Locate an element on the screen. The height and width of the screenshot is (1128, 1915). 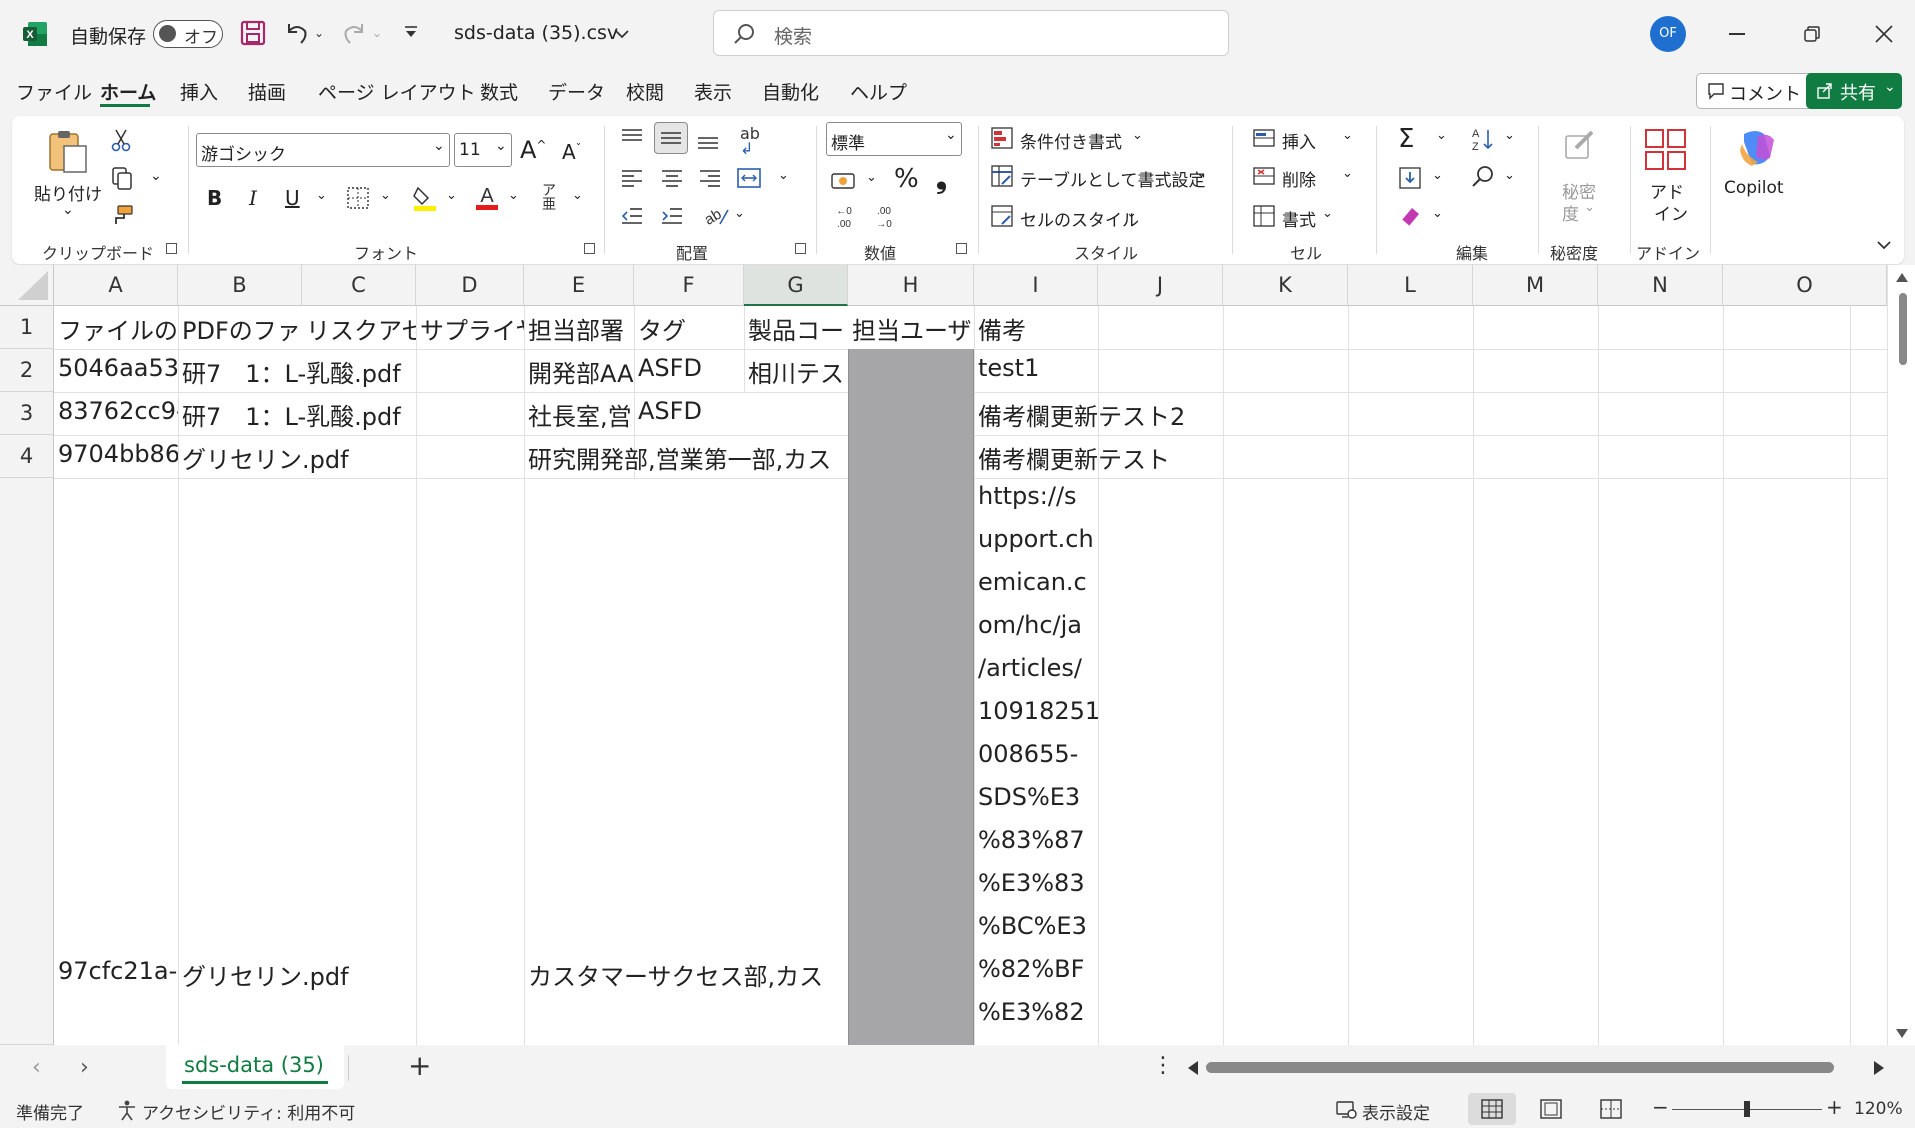
menu-draw: 描画 is located at coordinates (267, 91).